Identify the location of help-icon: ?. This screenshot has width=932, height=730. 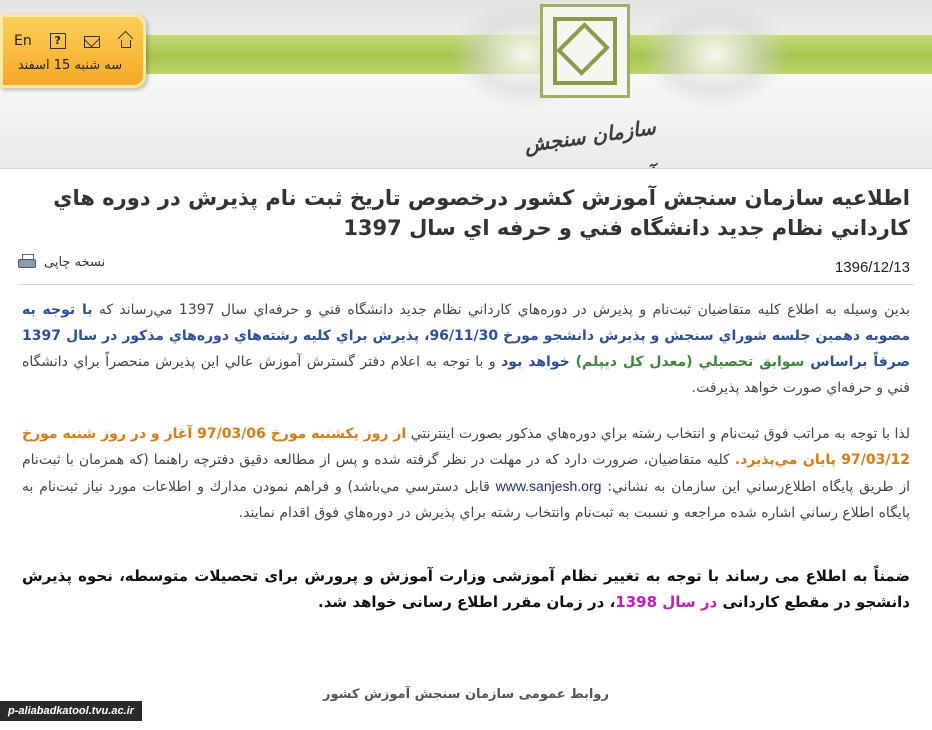
(57, 41).